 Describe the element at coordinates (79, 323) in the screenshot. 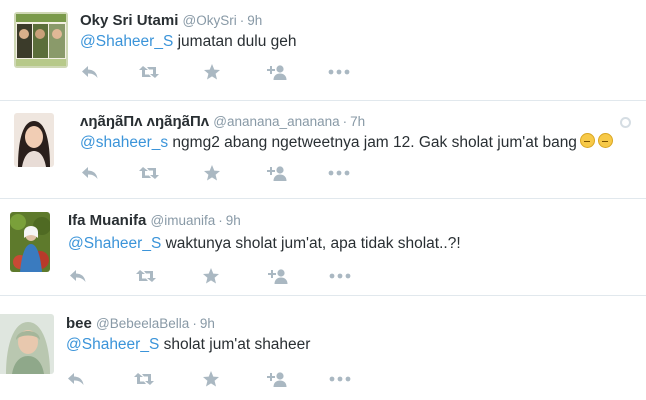

I see `display-name: bee` at that location.